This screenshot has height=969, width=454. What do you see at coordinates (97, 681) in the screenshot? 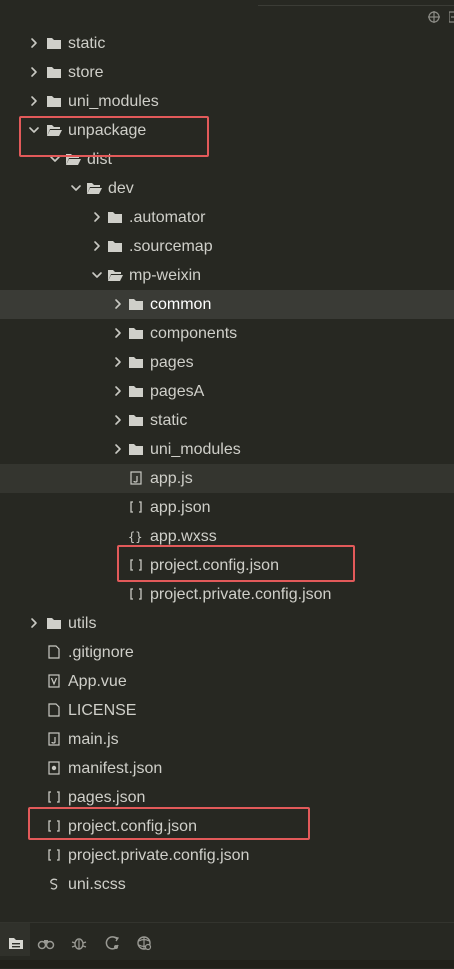
I see `tree-item-label: App.vue` at bounding box center [97, 681].